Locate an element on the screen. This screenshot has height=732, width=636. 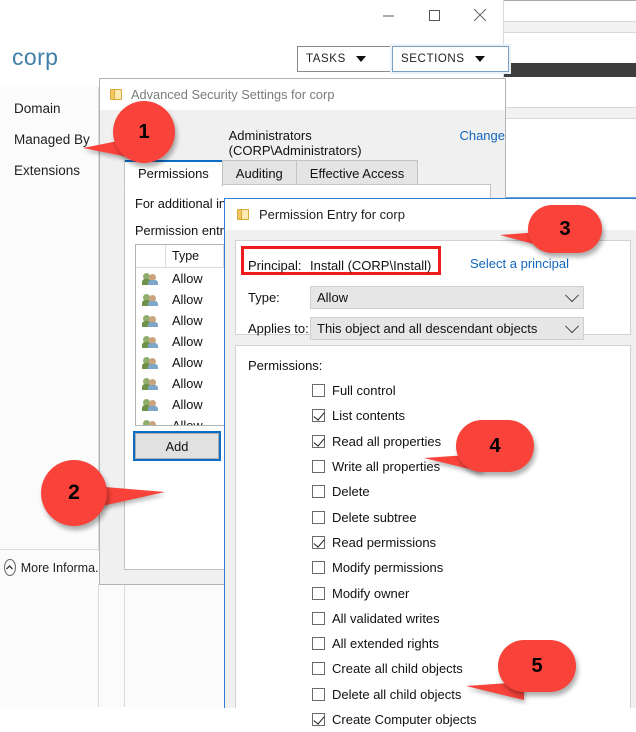
principal-value: Install (CORP\Install) is located at coordinates (371, 265).